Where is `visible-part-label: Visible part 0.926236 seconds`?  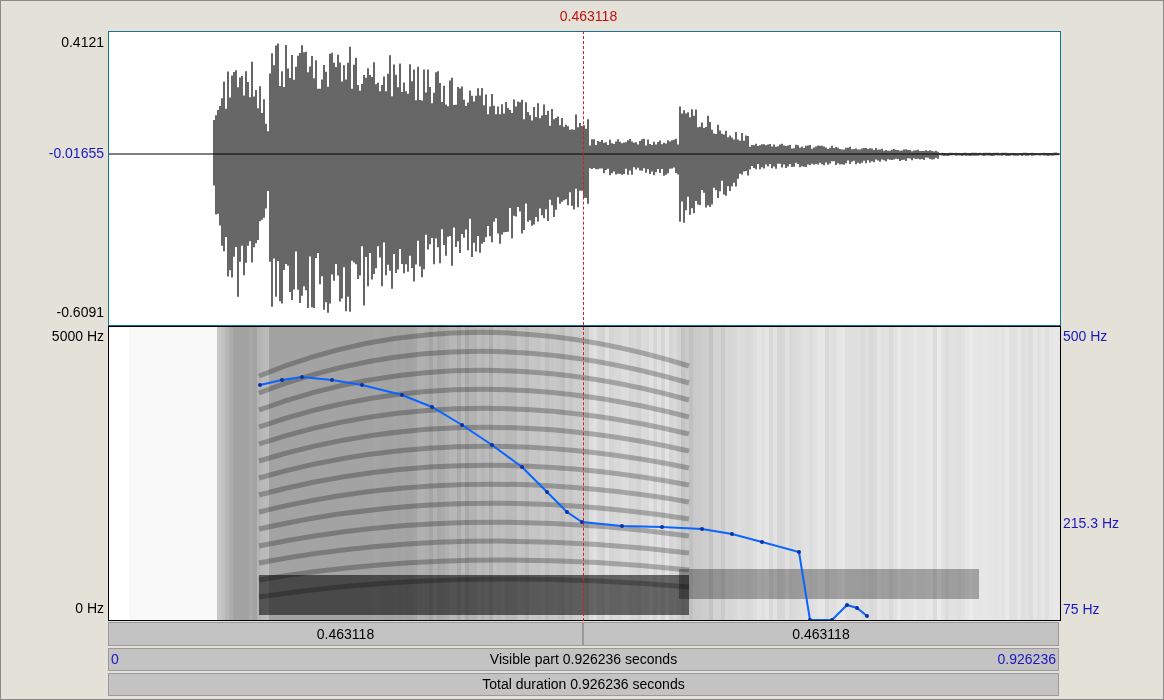 visible-part-label: Visible part 0.926236 seconds is located at coordinates (583, 659).